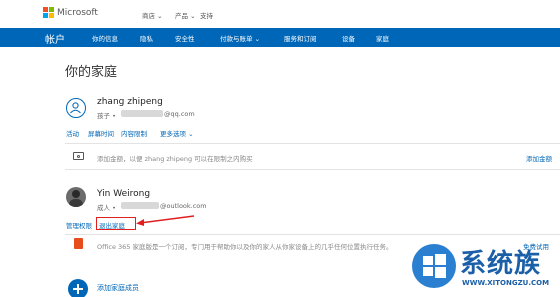  I want to click on tab-security: 安全性, so click(185, 38).